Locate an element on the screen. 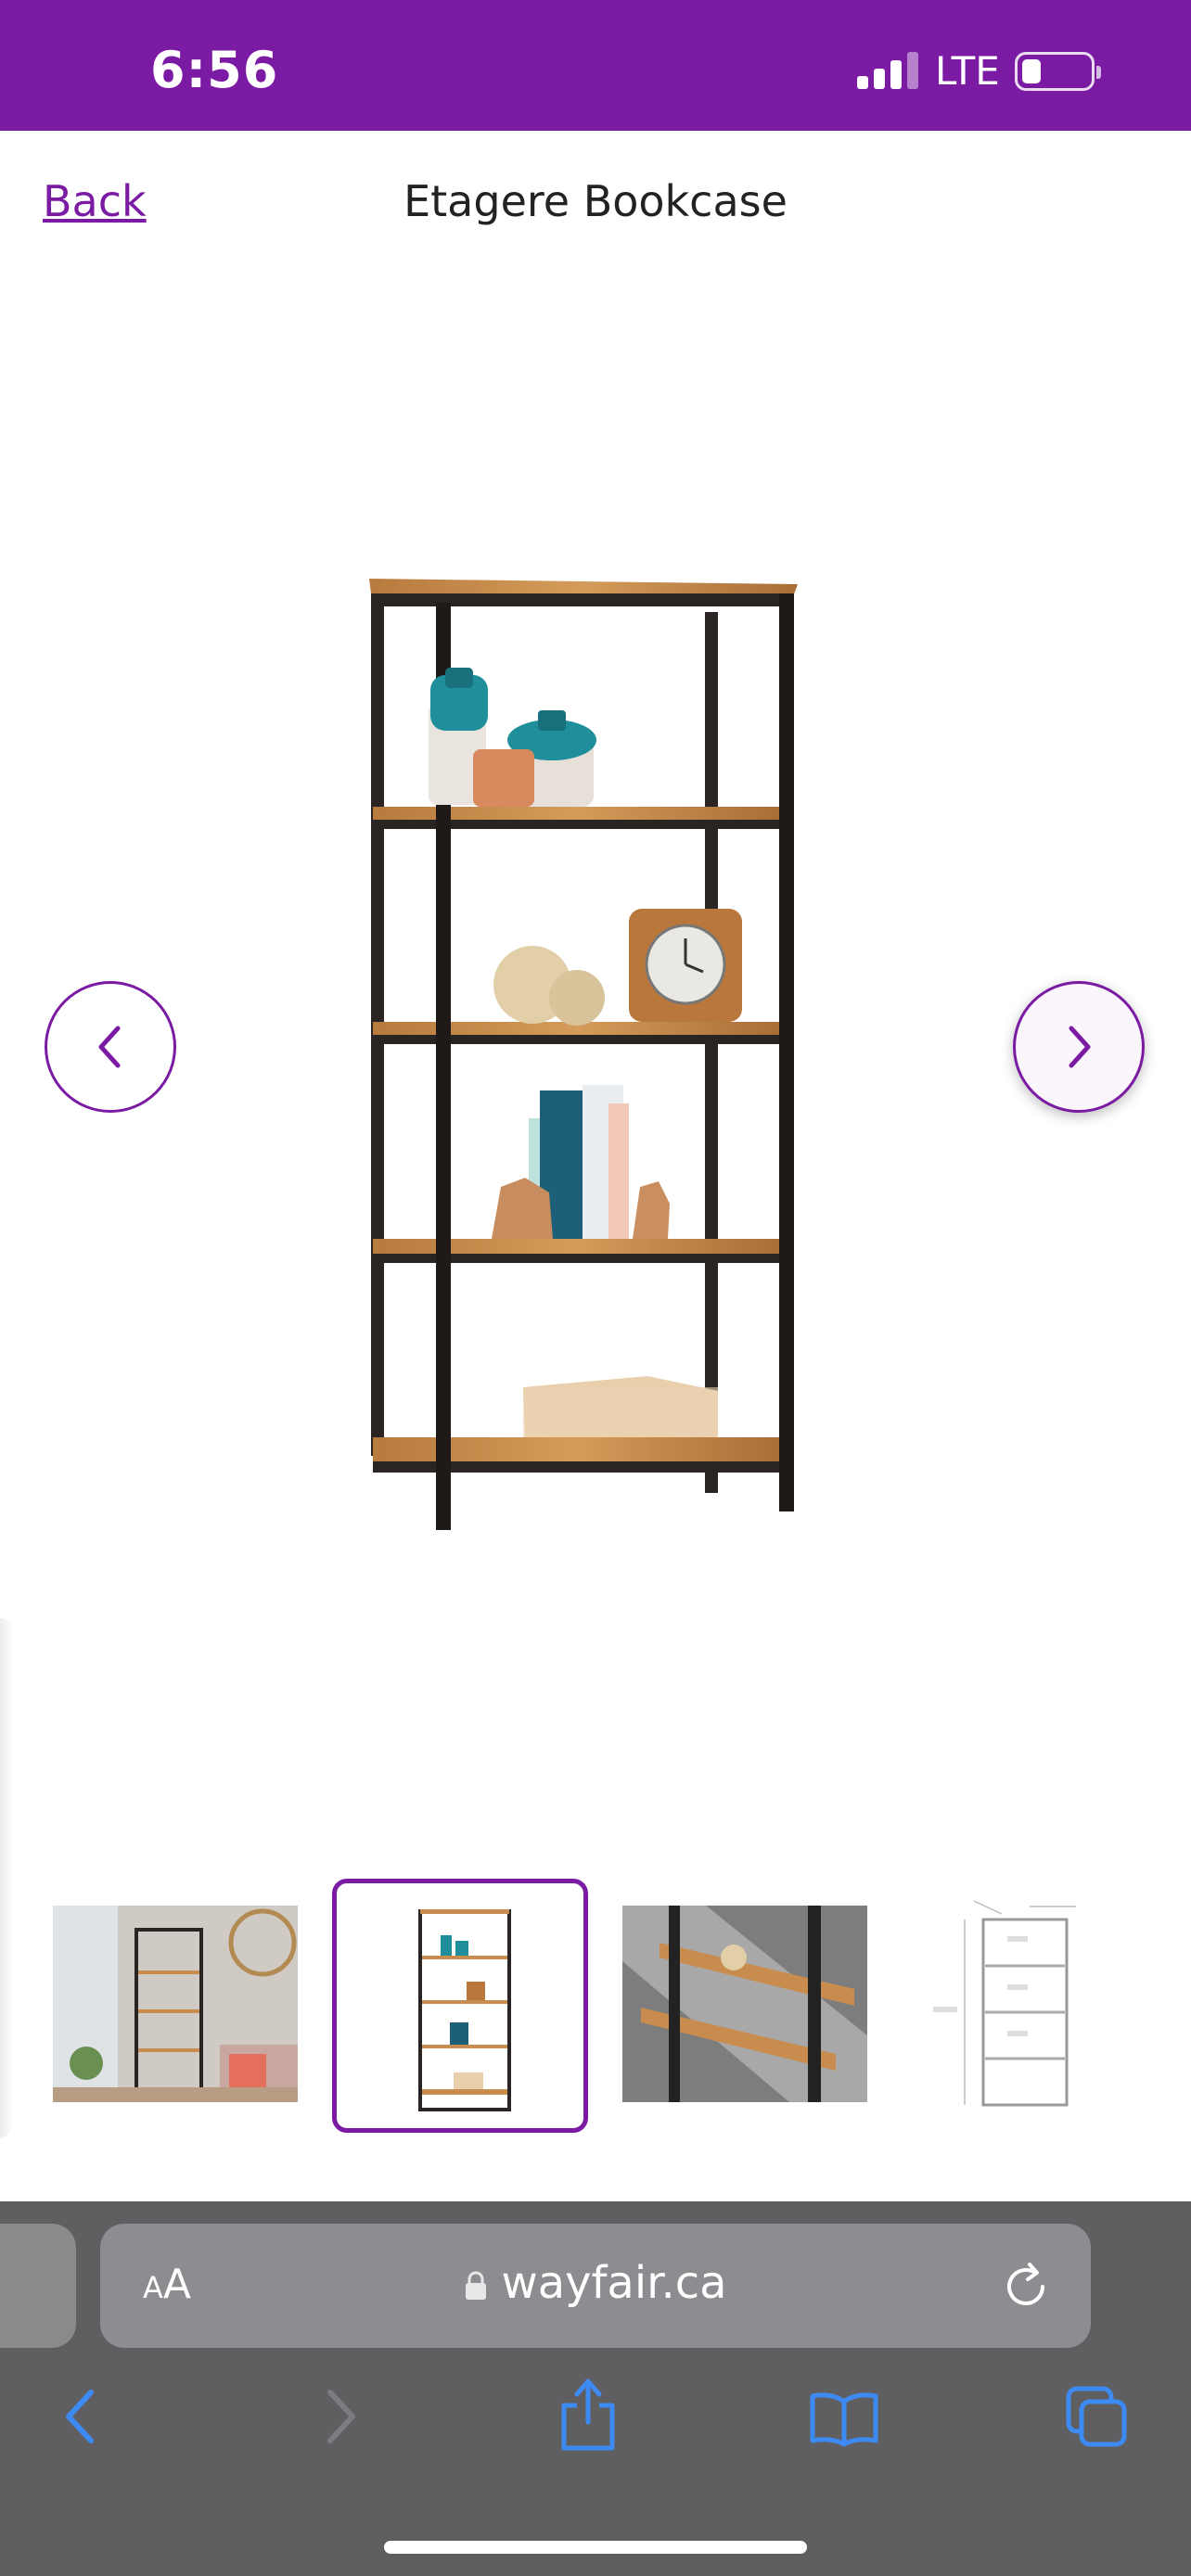 The image size is (1191, 2576). bookmarks-icon is located at coordinates (844, 2419).